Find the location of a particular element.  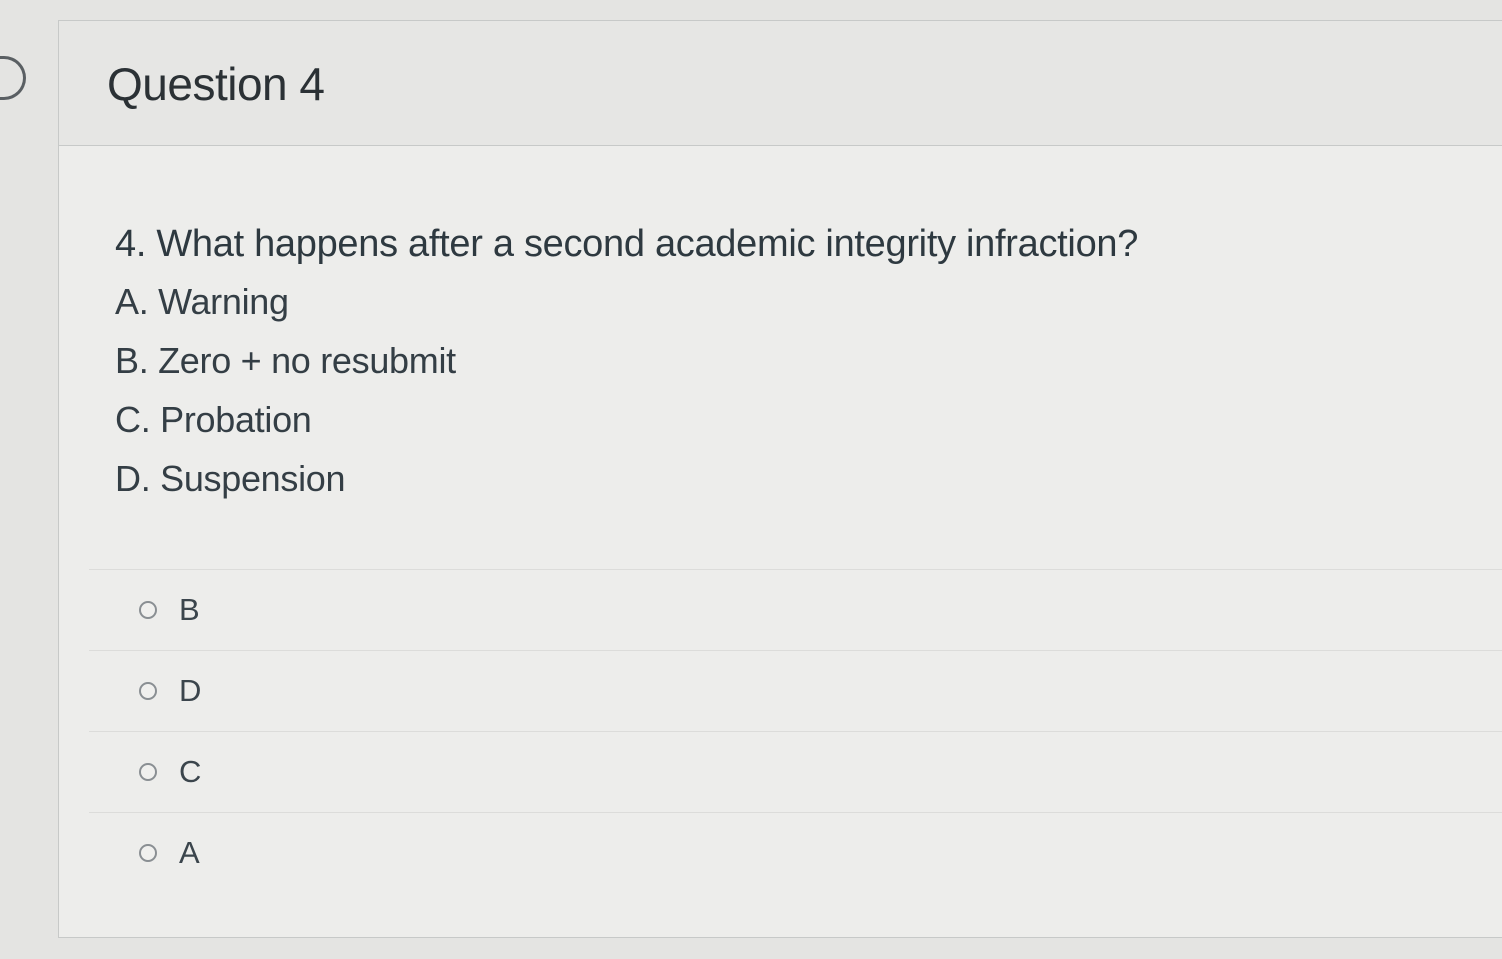

answer-option-a: A is located at coordinates (795, 852).